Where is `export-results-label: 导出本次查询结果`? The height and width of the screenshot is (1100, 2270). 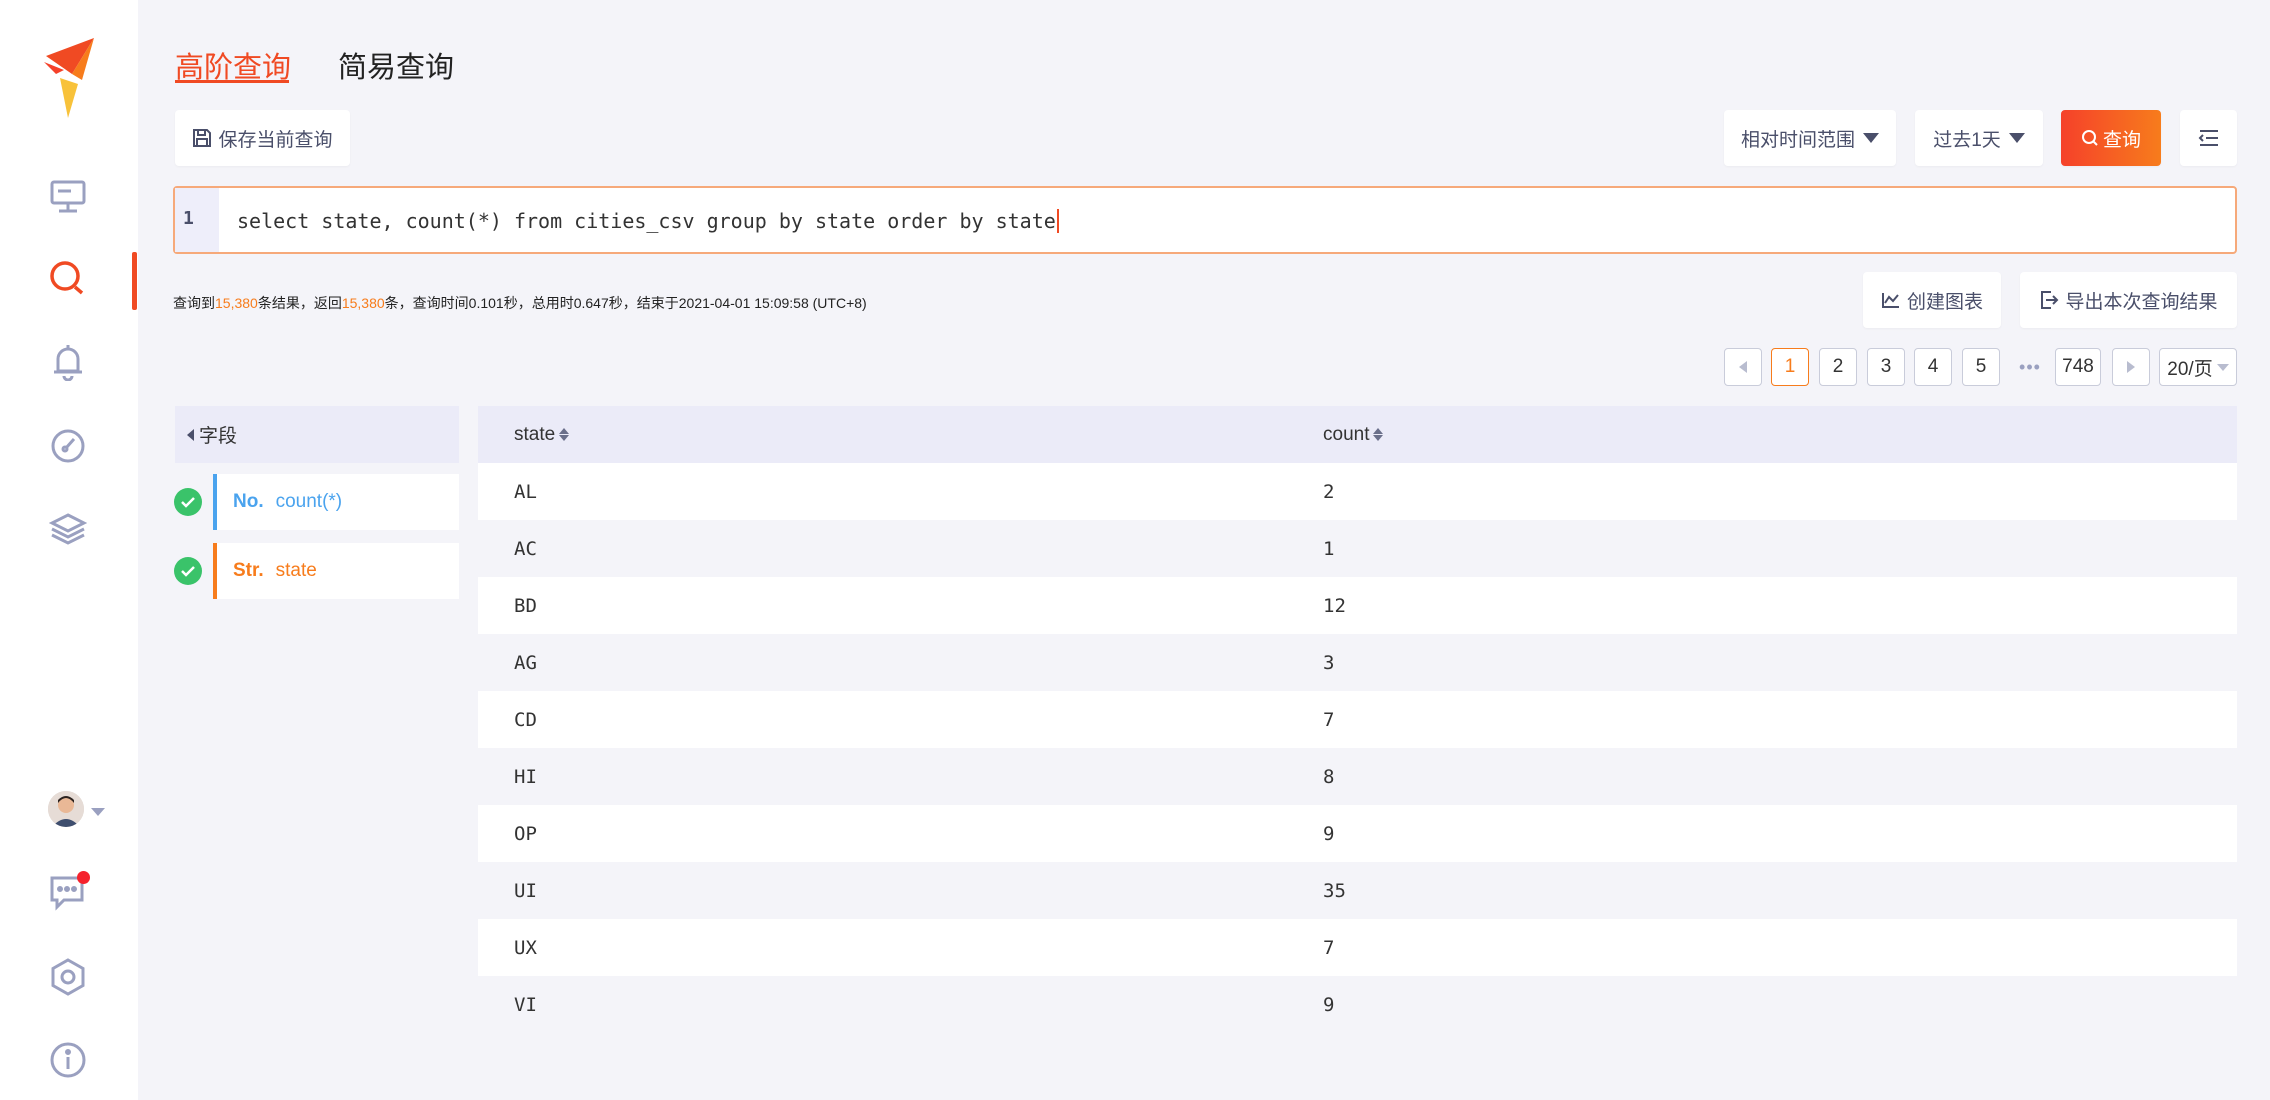 export-results-label: 导出本次查询结果 is located at coordinates (2141, 302).